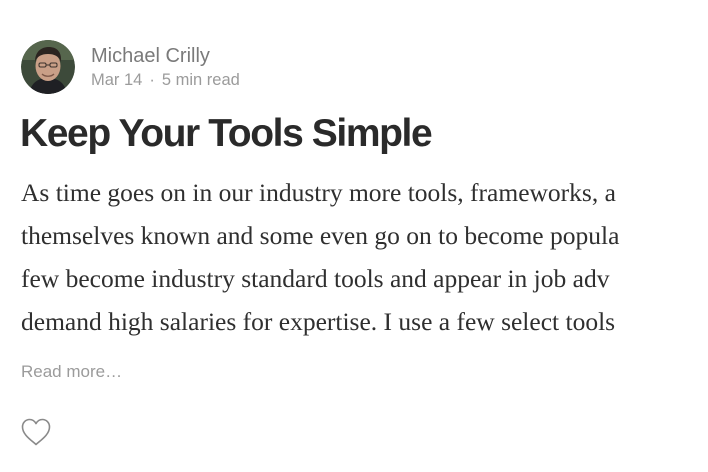  I want to click on like-button, so click(36, 432).